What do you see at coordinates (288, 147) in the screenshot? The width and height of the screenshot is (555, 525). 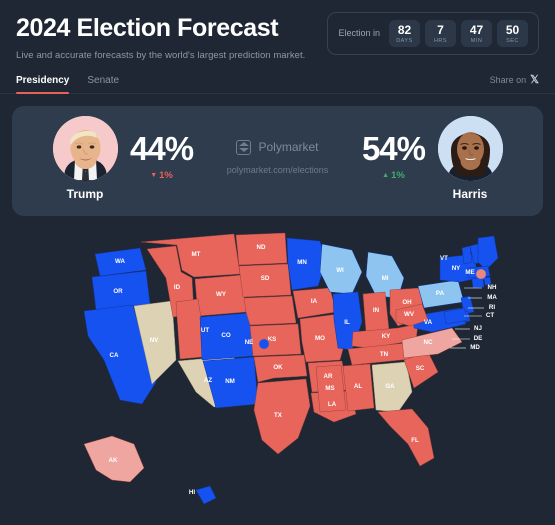 I see `polymarket-name: Polymarket` at bounding box center [288, 147].